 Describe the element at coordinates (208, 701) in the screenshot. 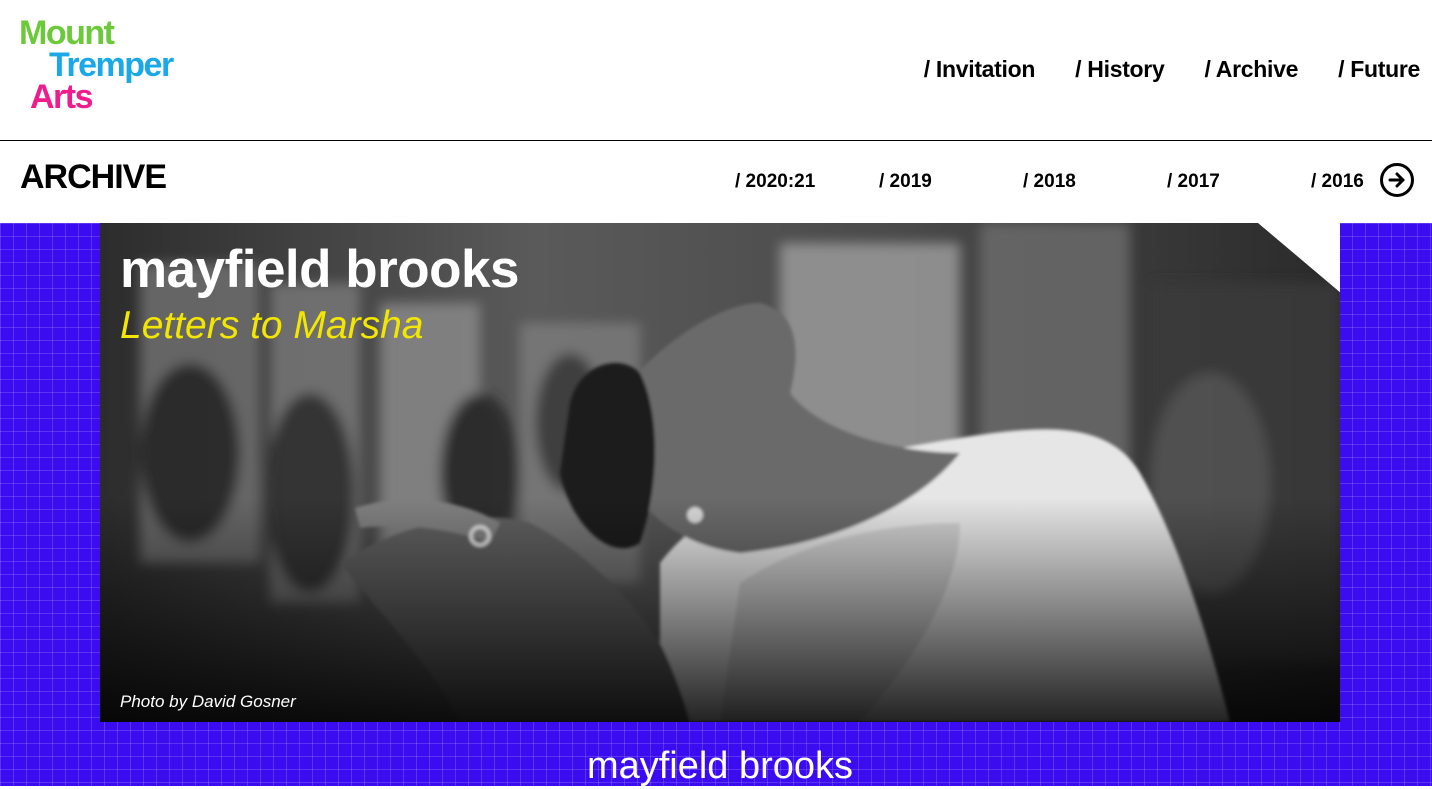

I see `photo-credit: Photo by David Gosner` at that location.